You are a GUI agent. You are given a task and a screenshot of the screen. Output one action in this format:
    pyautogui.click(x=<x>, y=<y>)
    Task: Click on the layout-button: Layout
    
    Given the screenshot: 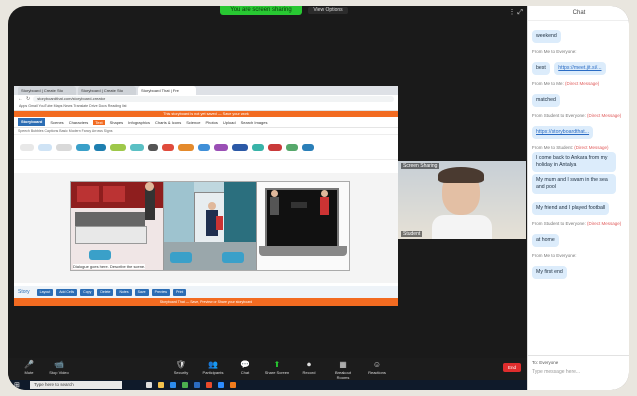 What is the action you would take?
    pyautogui.click(x=45, y=292)
    